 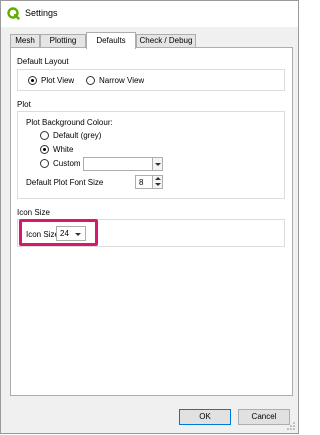 What do you see at coordinates (77, 135) in the screenshot?
I see `bg-default-grey-label: Default (grey)` at bounding box center [77, 135].